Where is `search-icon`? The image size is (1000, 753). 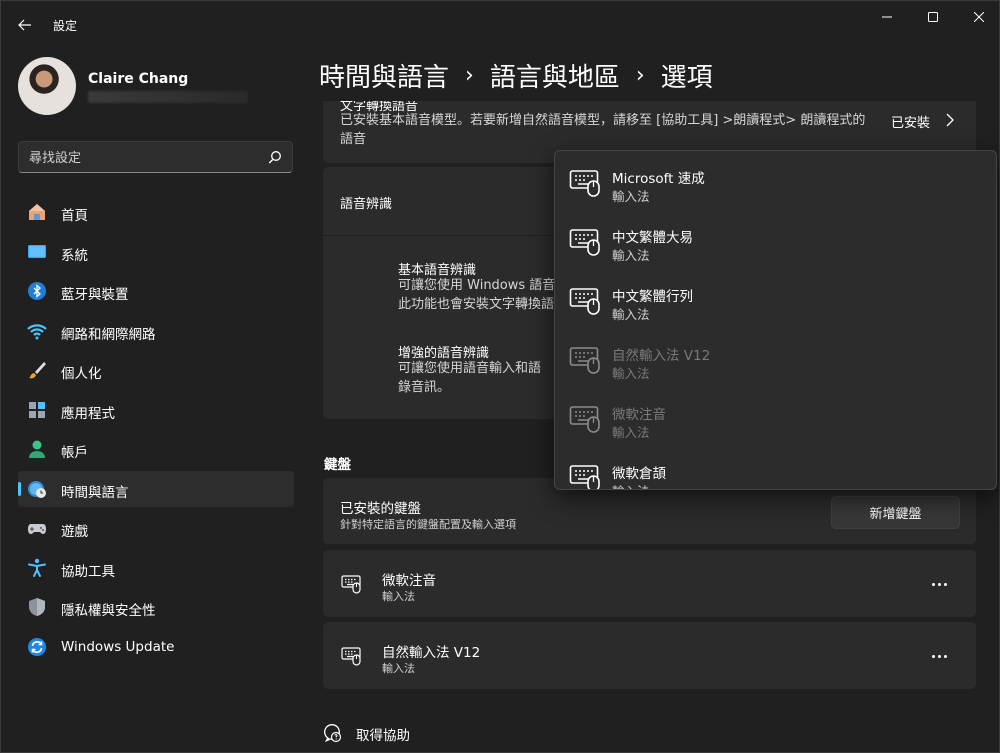
search-icon is located at coordinates (275, 157).